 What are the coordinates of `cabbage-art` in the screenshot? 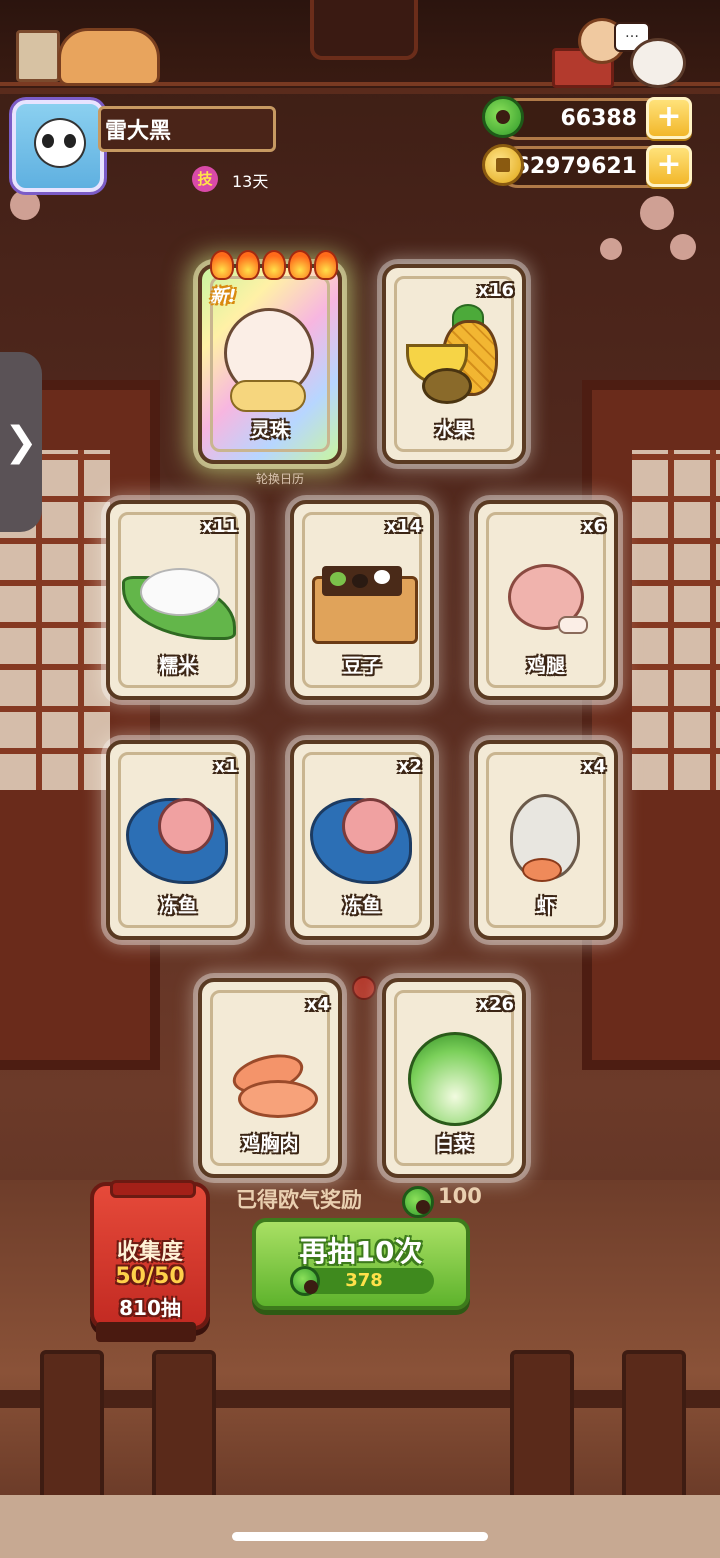 It's located at (455, 1079).